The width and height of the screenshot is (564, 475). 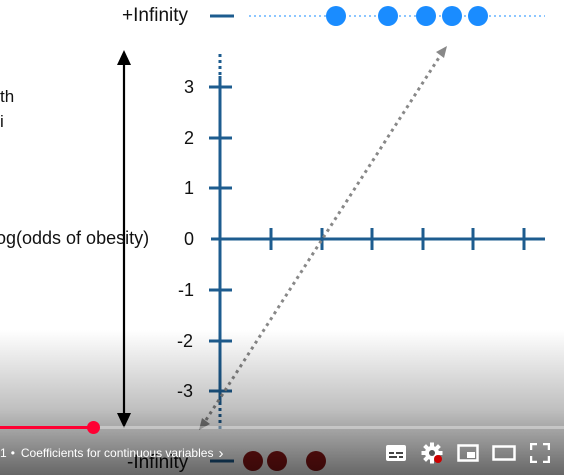 I want to click on settings-button, so click(x=432, y=453).